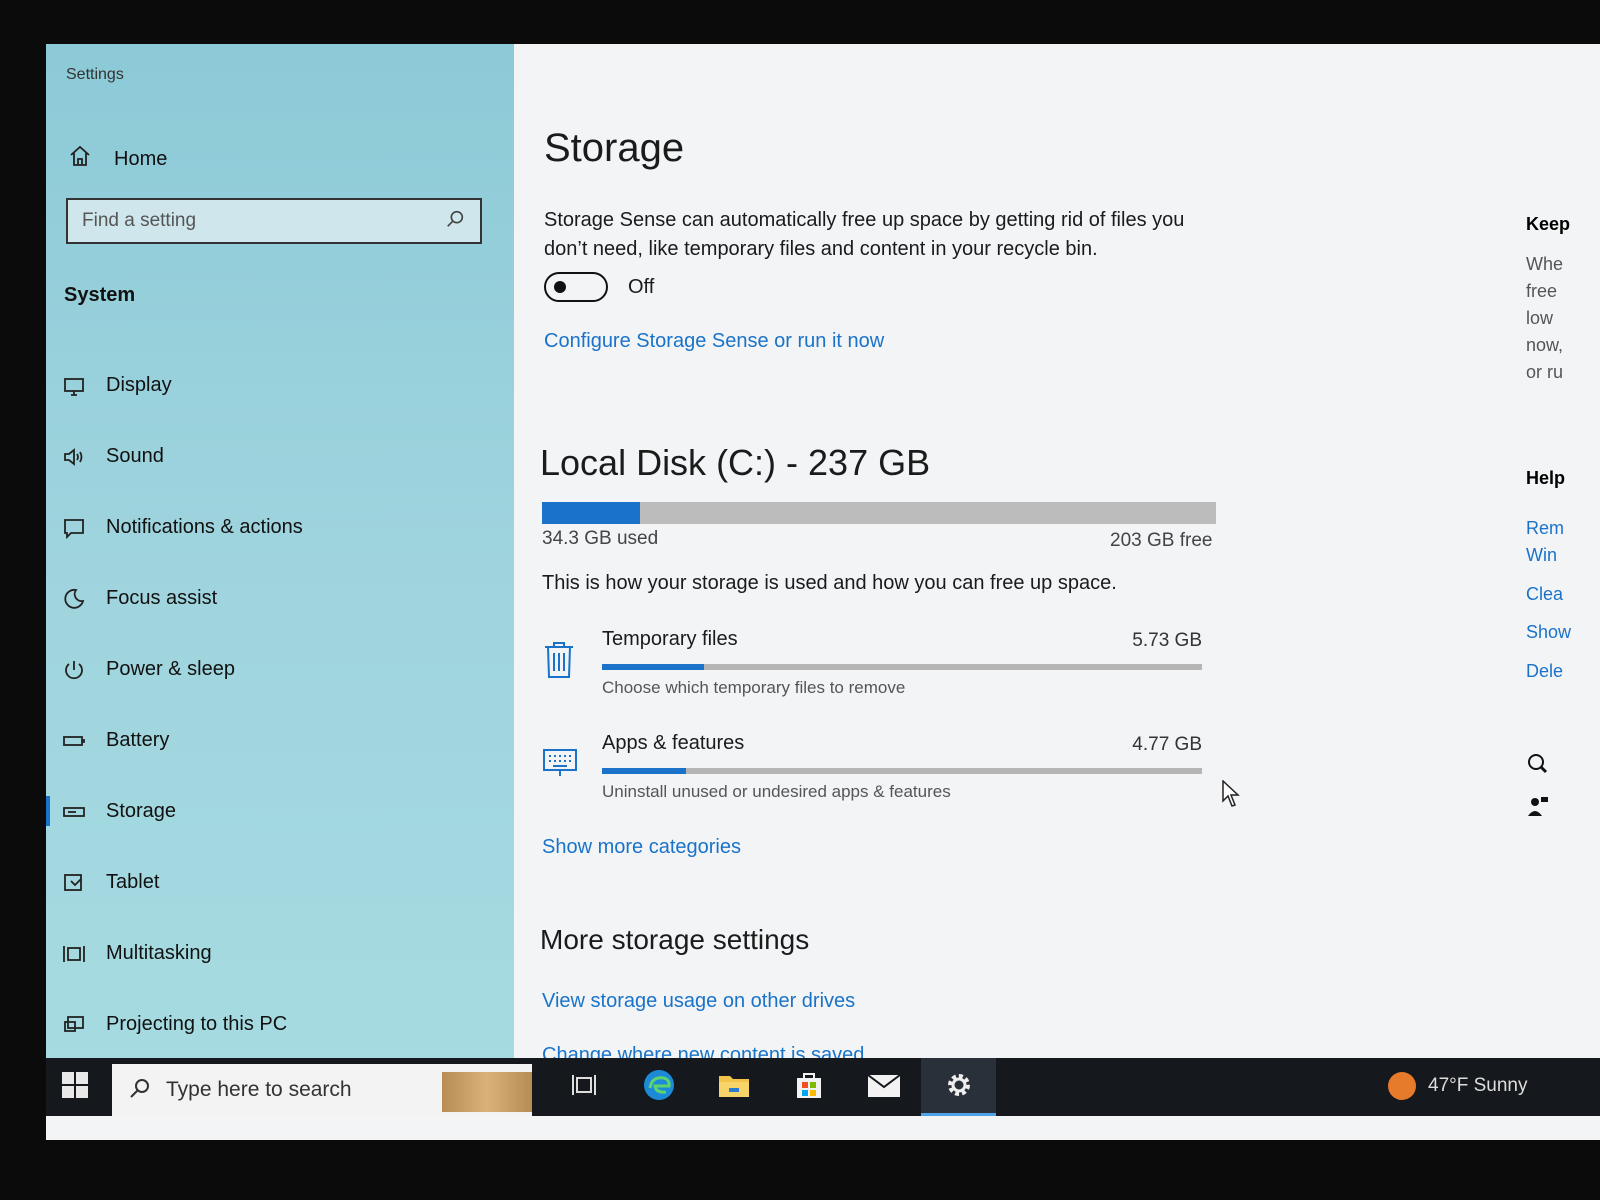  Describe the element at coordinates (280, 811) in the screenshot. I see `sidebar-item-storage: Storage` at that location.